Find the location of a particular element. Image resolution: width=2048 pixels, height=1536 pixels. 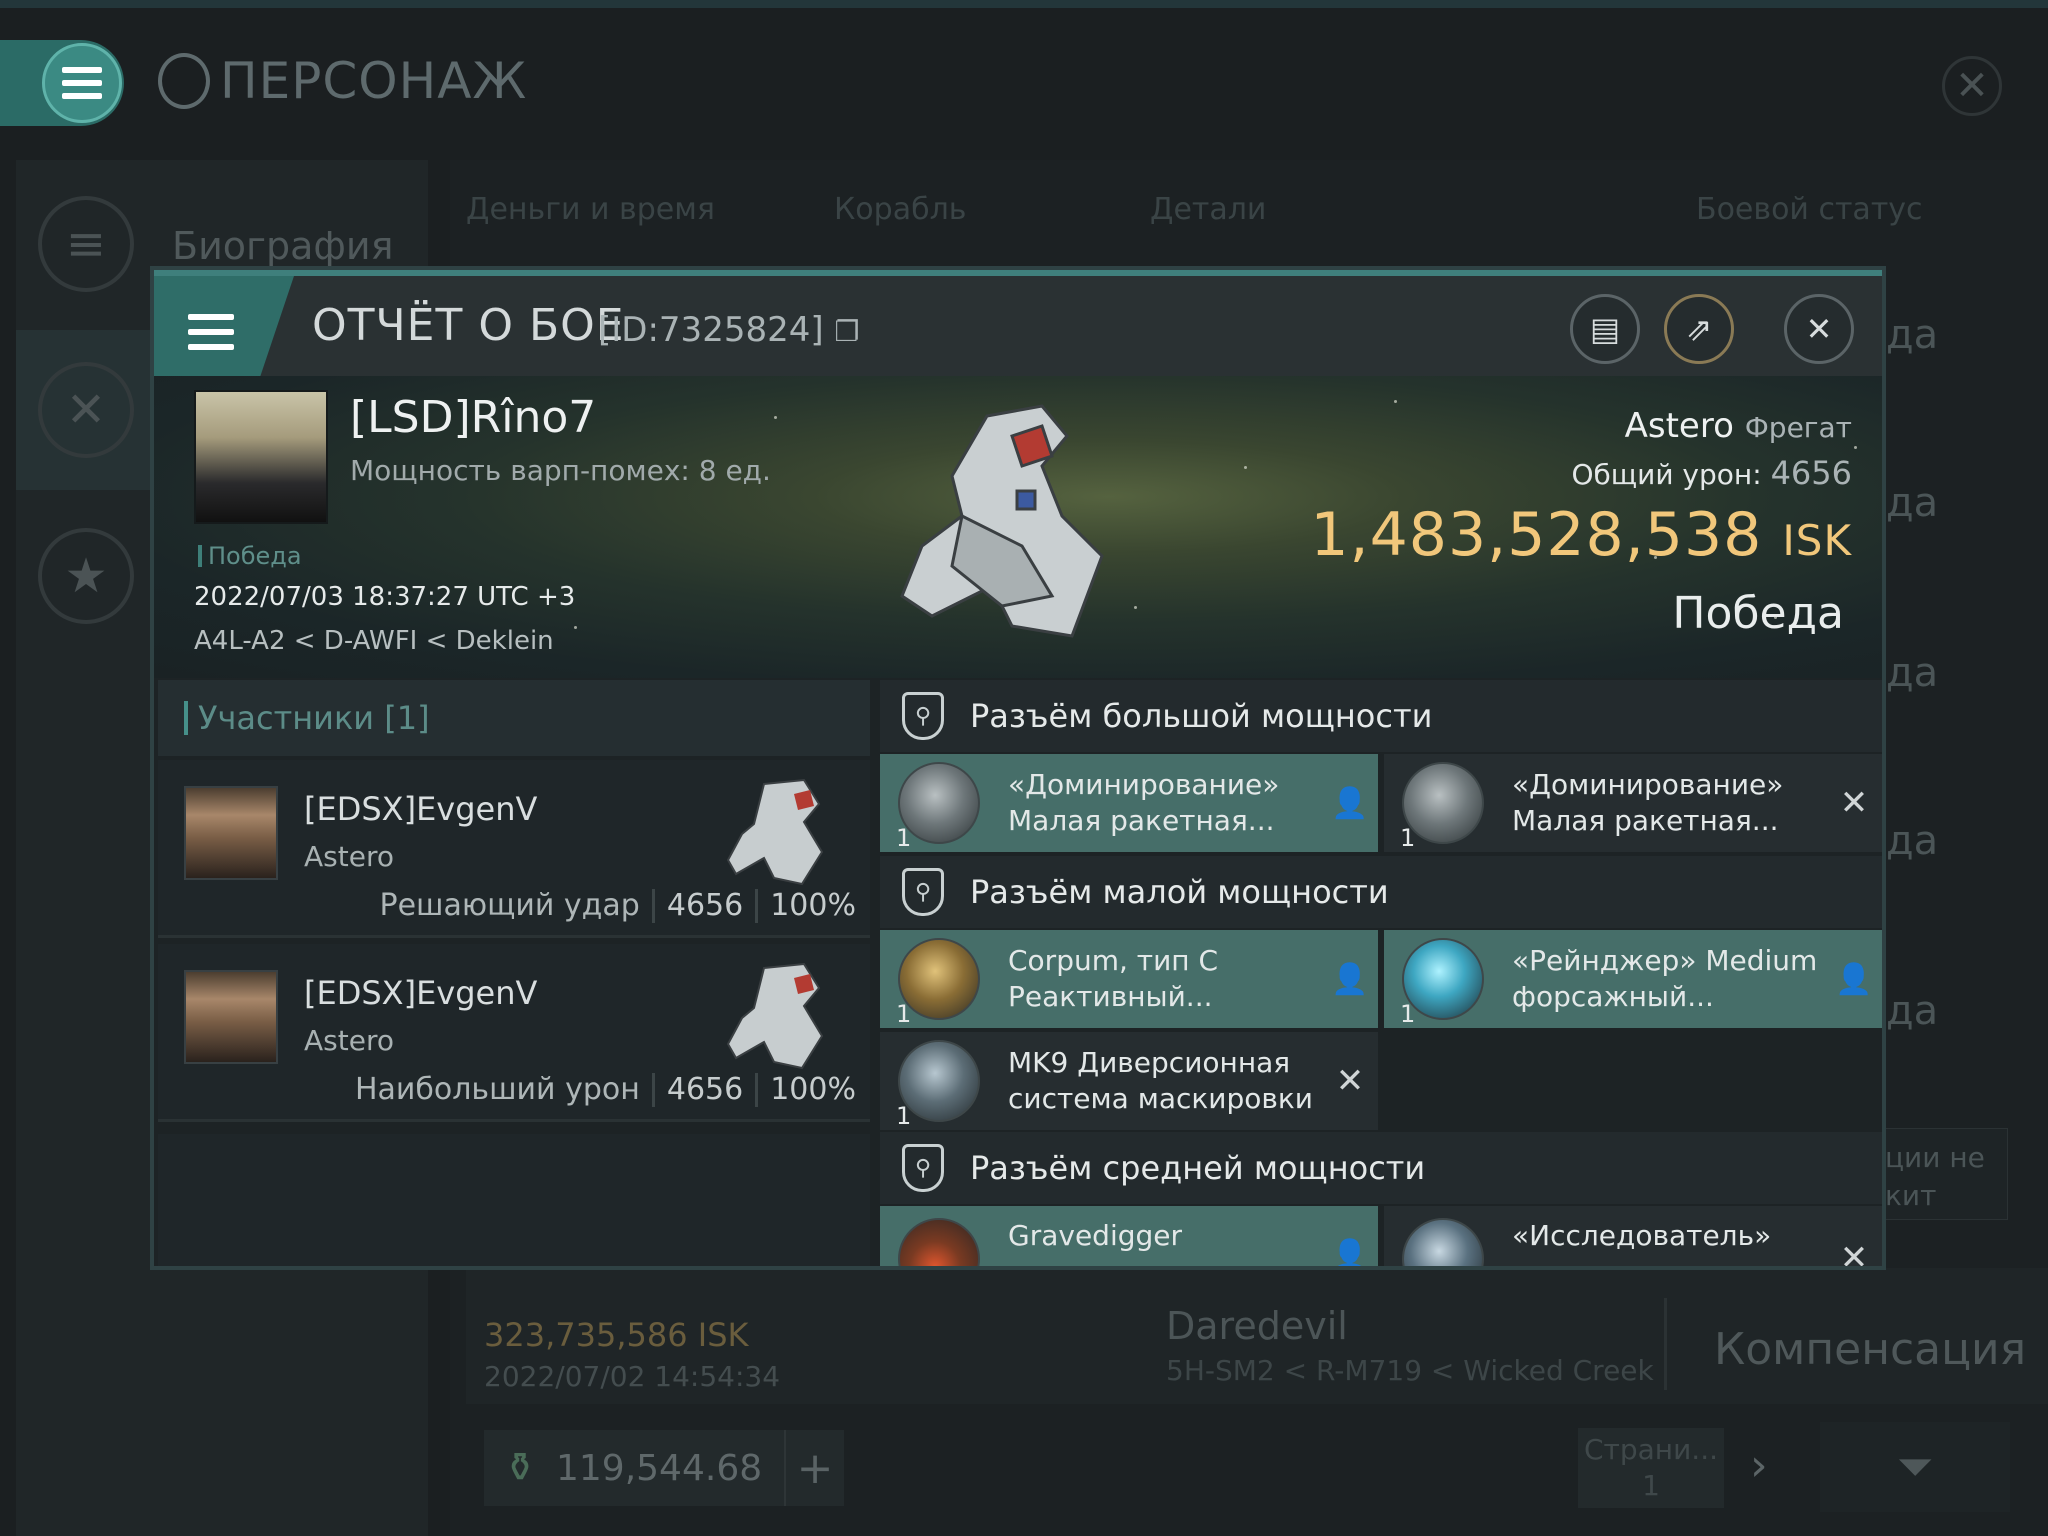

victim-avatar is located at coordinates (261, 457).